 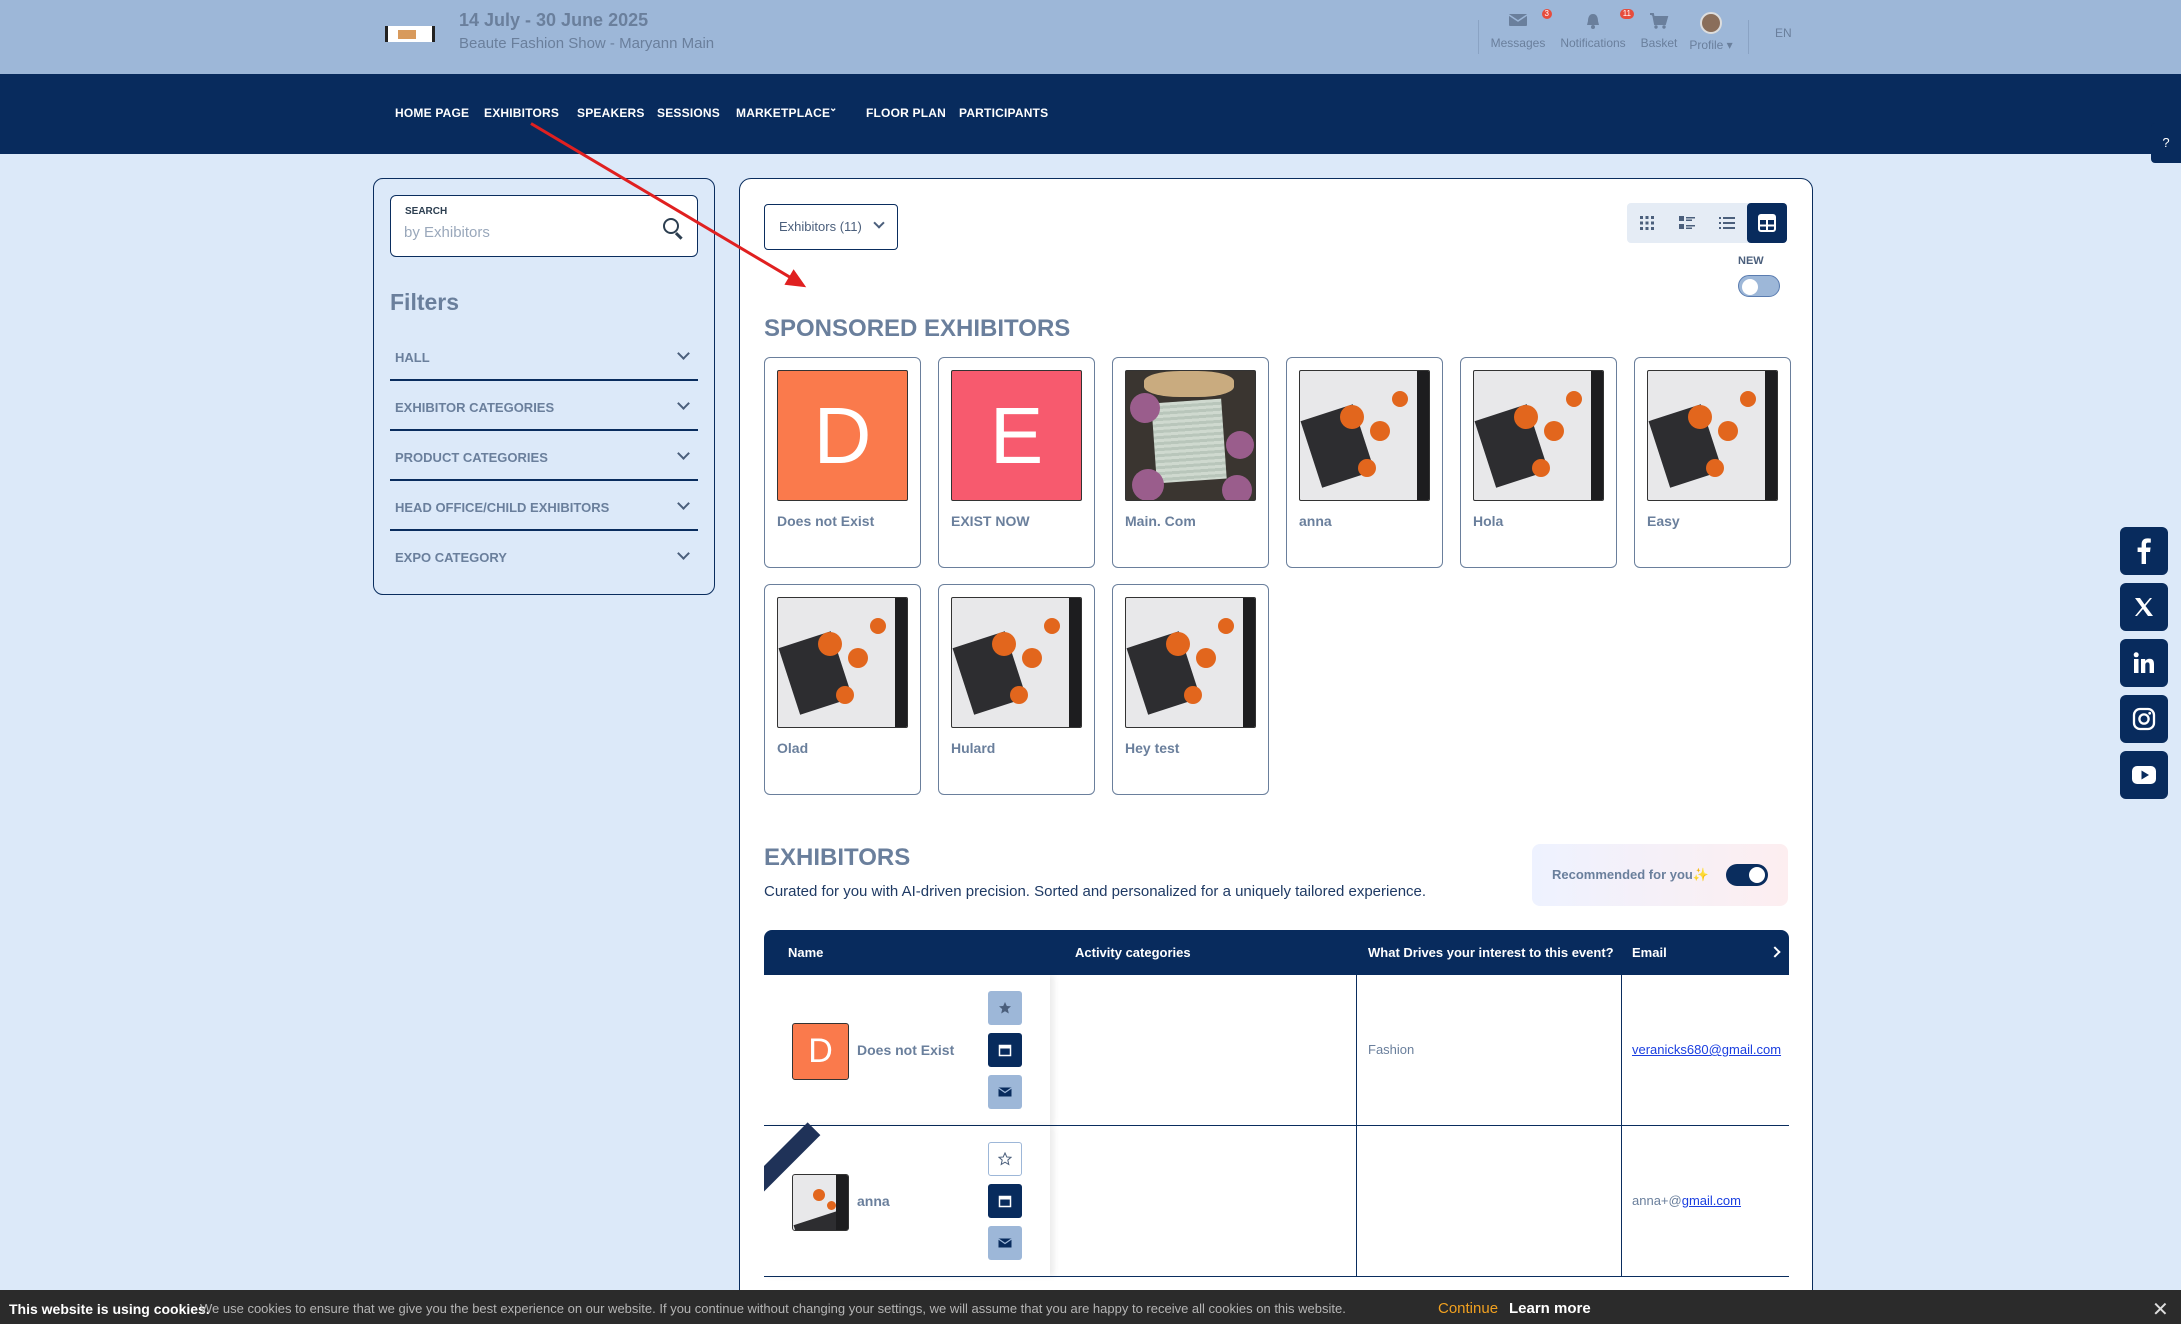 I want to click on name-cell: anna, so click(x=907, y=1199).